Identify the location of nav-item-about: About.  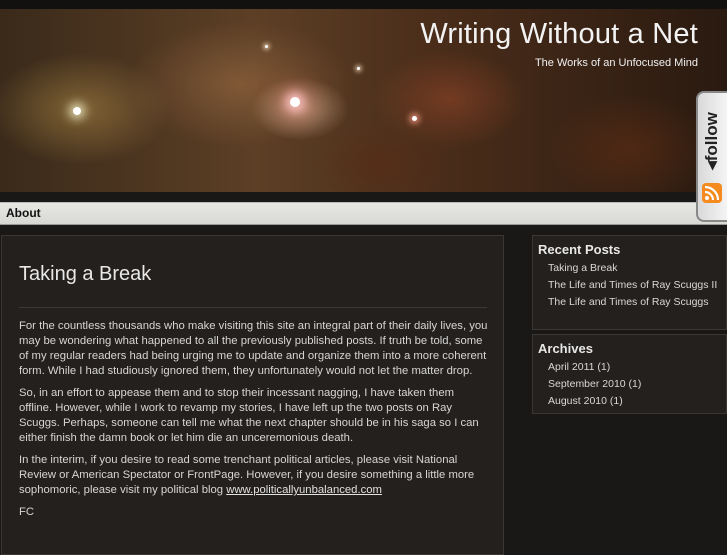
(23, 213).